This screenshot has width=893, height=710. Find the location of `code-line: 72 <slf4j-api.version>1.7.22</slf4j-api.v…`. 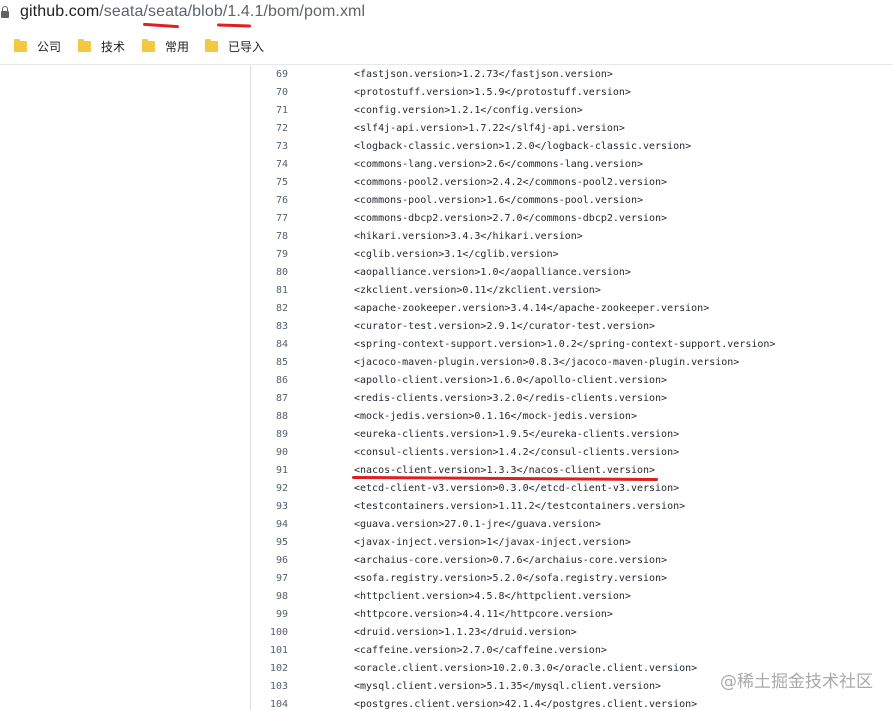

code-line: 72 <slf4j-api.version>1.7.22</slf4j-api.v… is located at coordinates (572, 129).